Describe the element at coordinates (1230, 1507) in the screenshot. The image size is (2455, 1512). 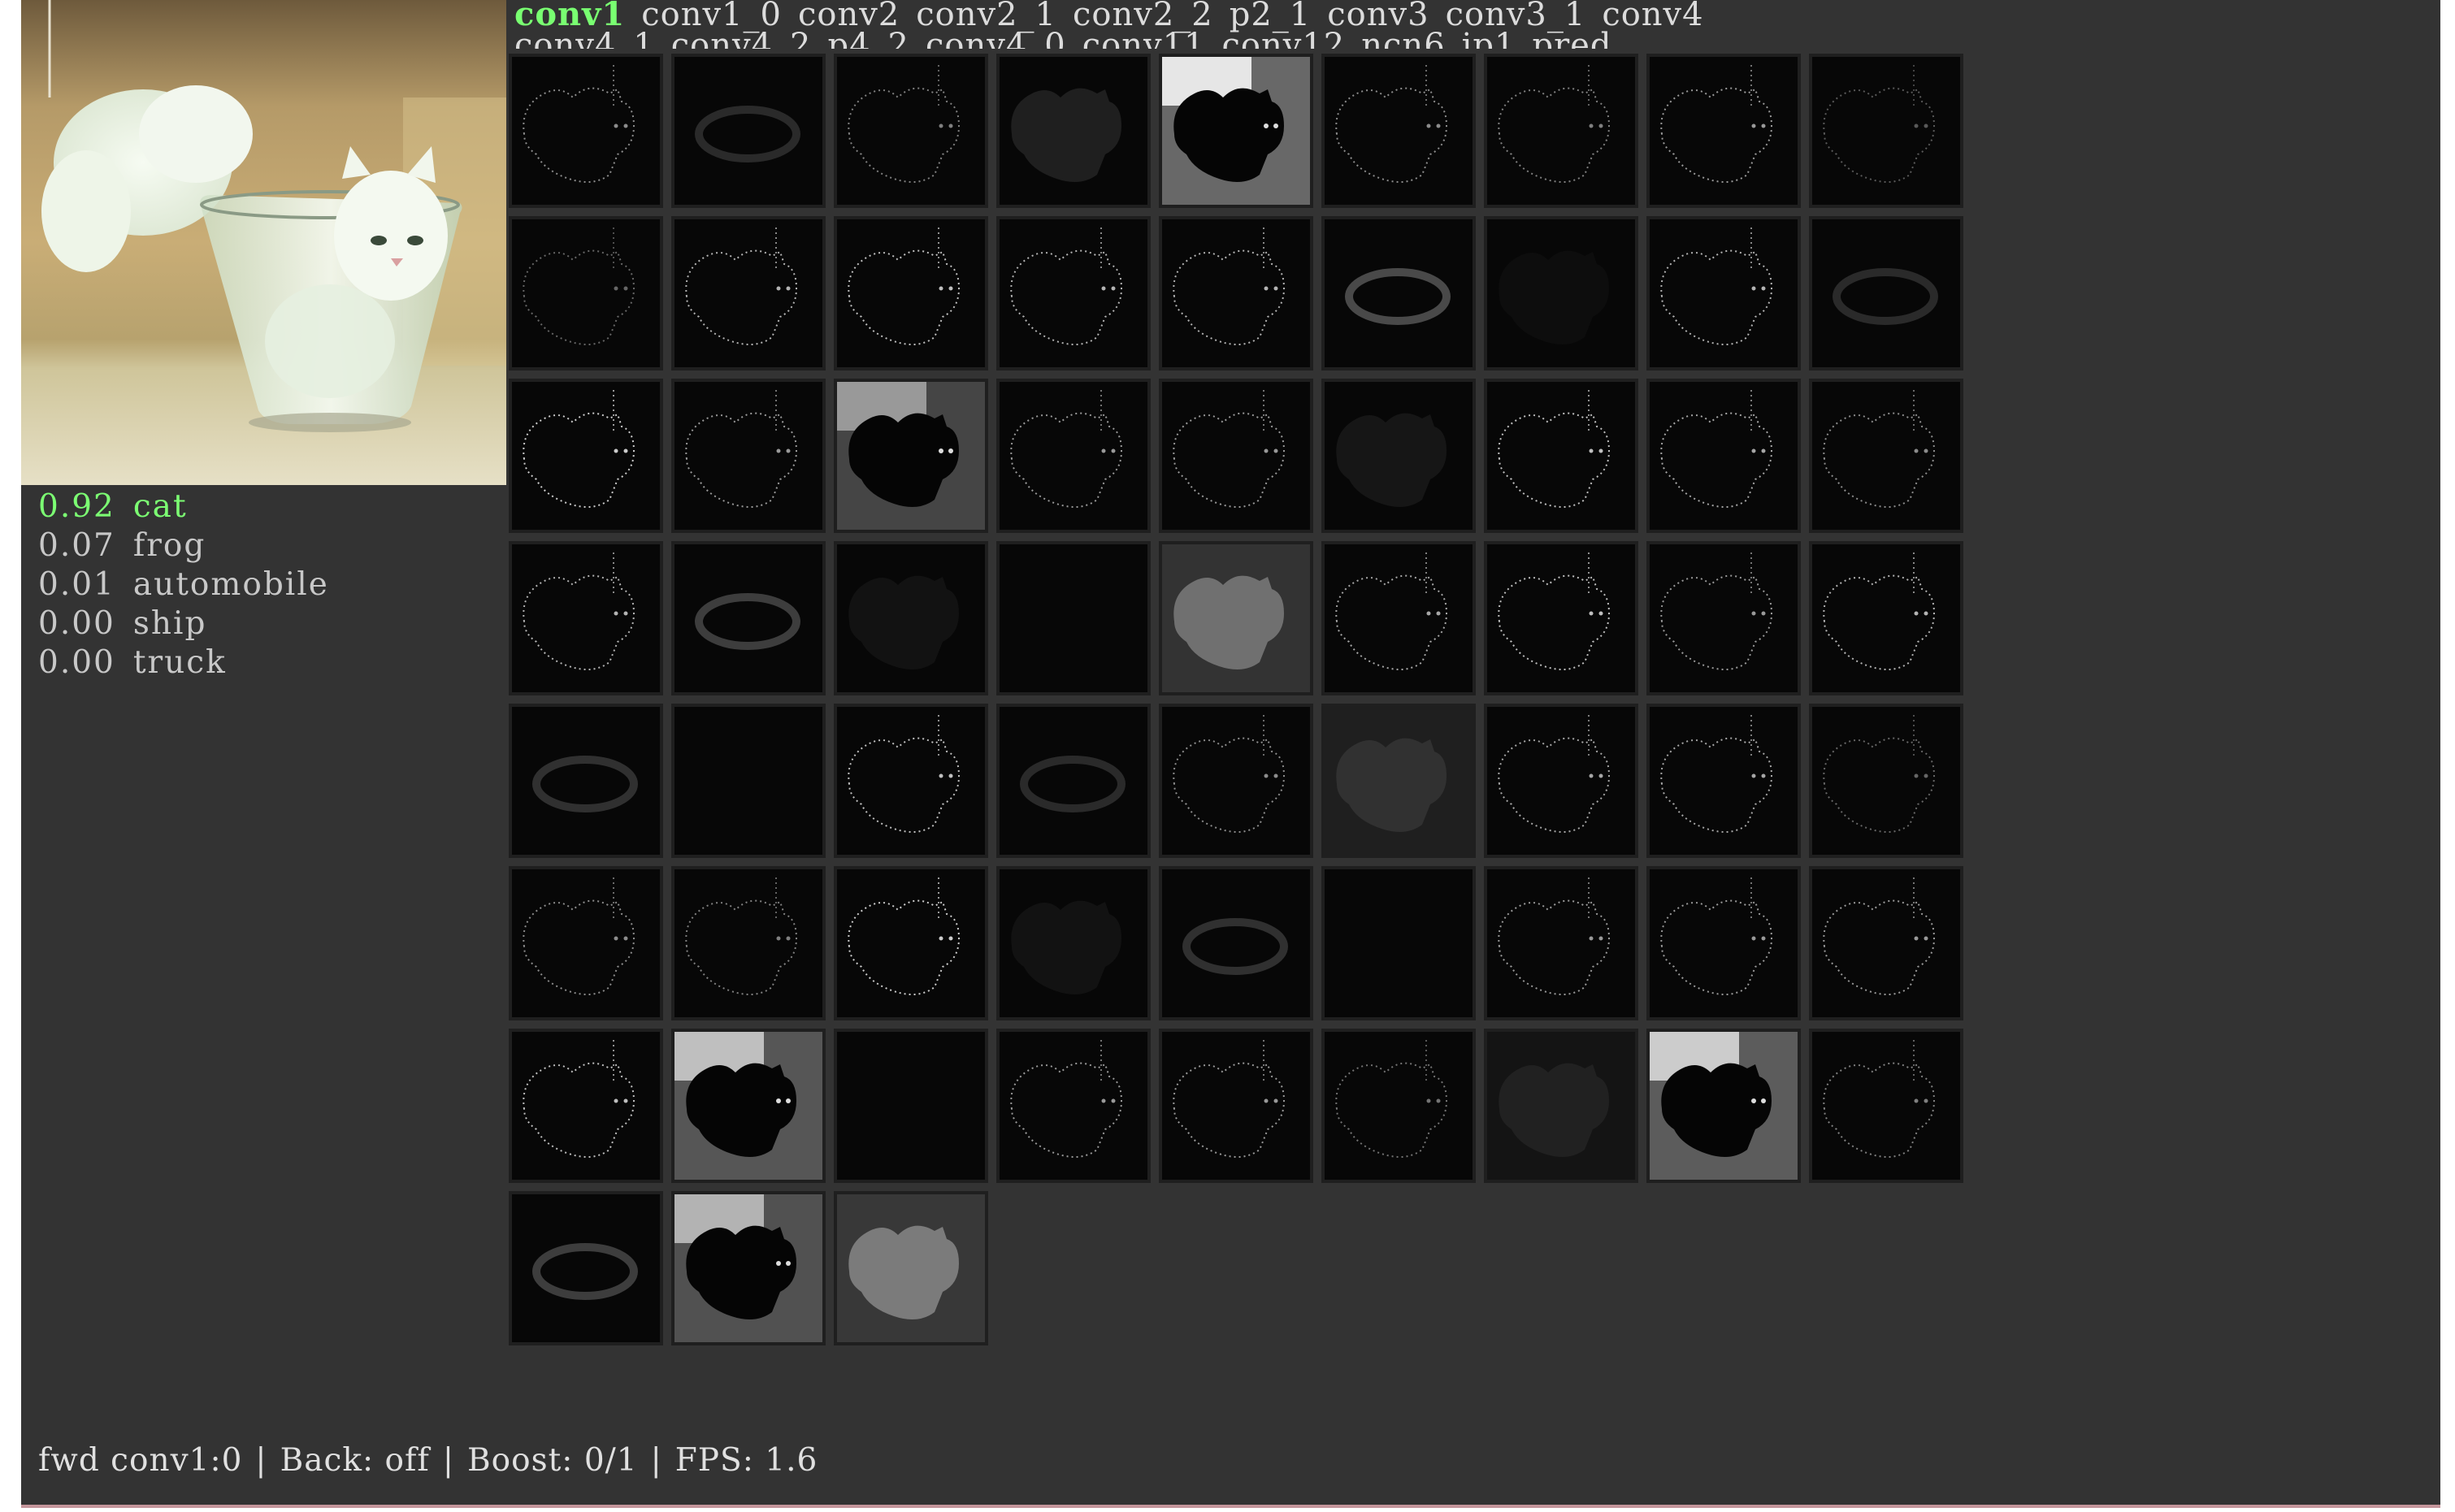
I see `window-bottom-border` at that location.